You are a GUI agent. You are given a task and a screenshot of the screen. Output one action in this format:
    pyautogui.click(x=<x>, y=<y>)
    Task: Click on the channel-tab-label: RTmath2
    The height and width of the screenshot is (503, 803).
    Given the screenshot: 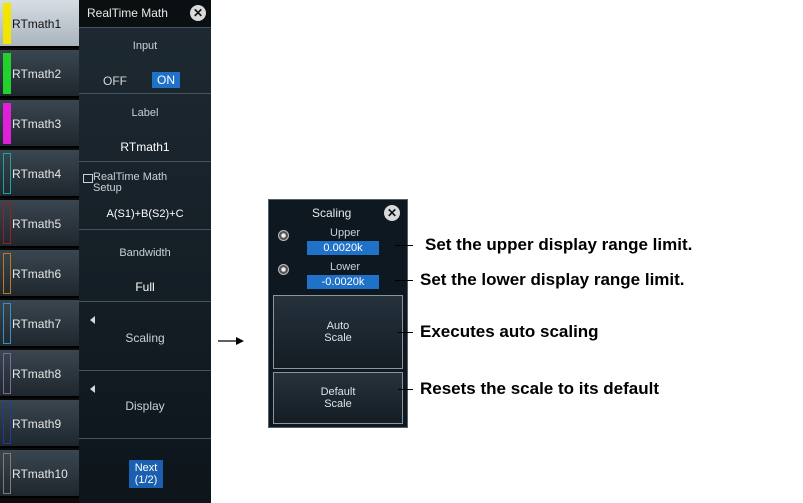 What is the action you would take?
    pyautogui.click(x=37, y=74)
    